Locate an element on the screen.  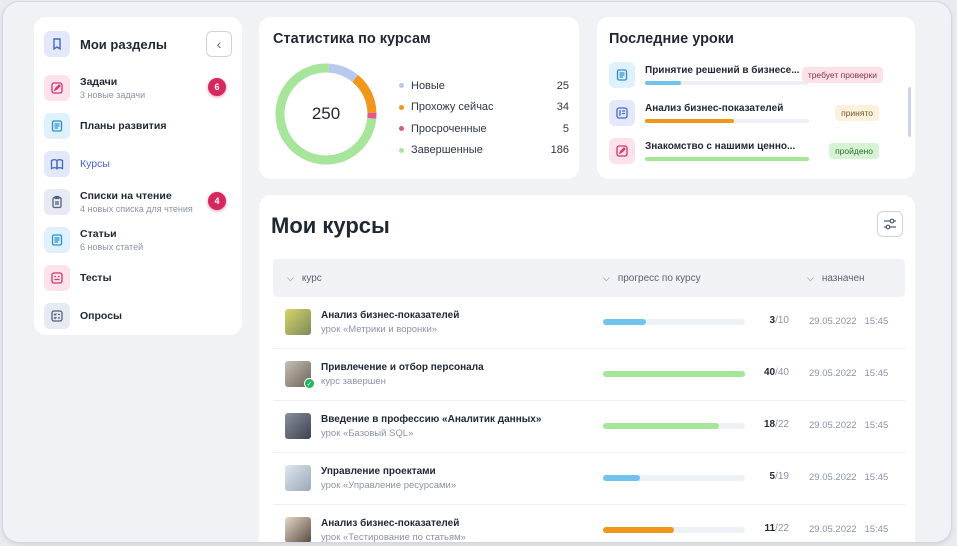
legend-value: 34 is located at coordinates (562, 107).